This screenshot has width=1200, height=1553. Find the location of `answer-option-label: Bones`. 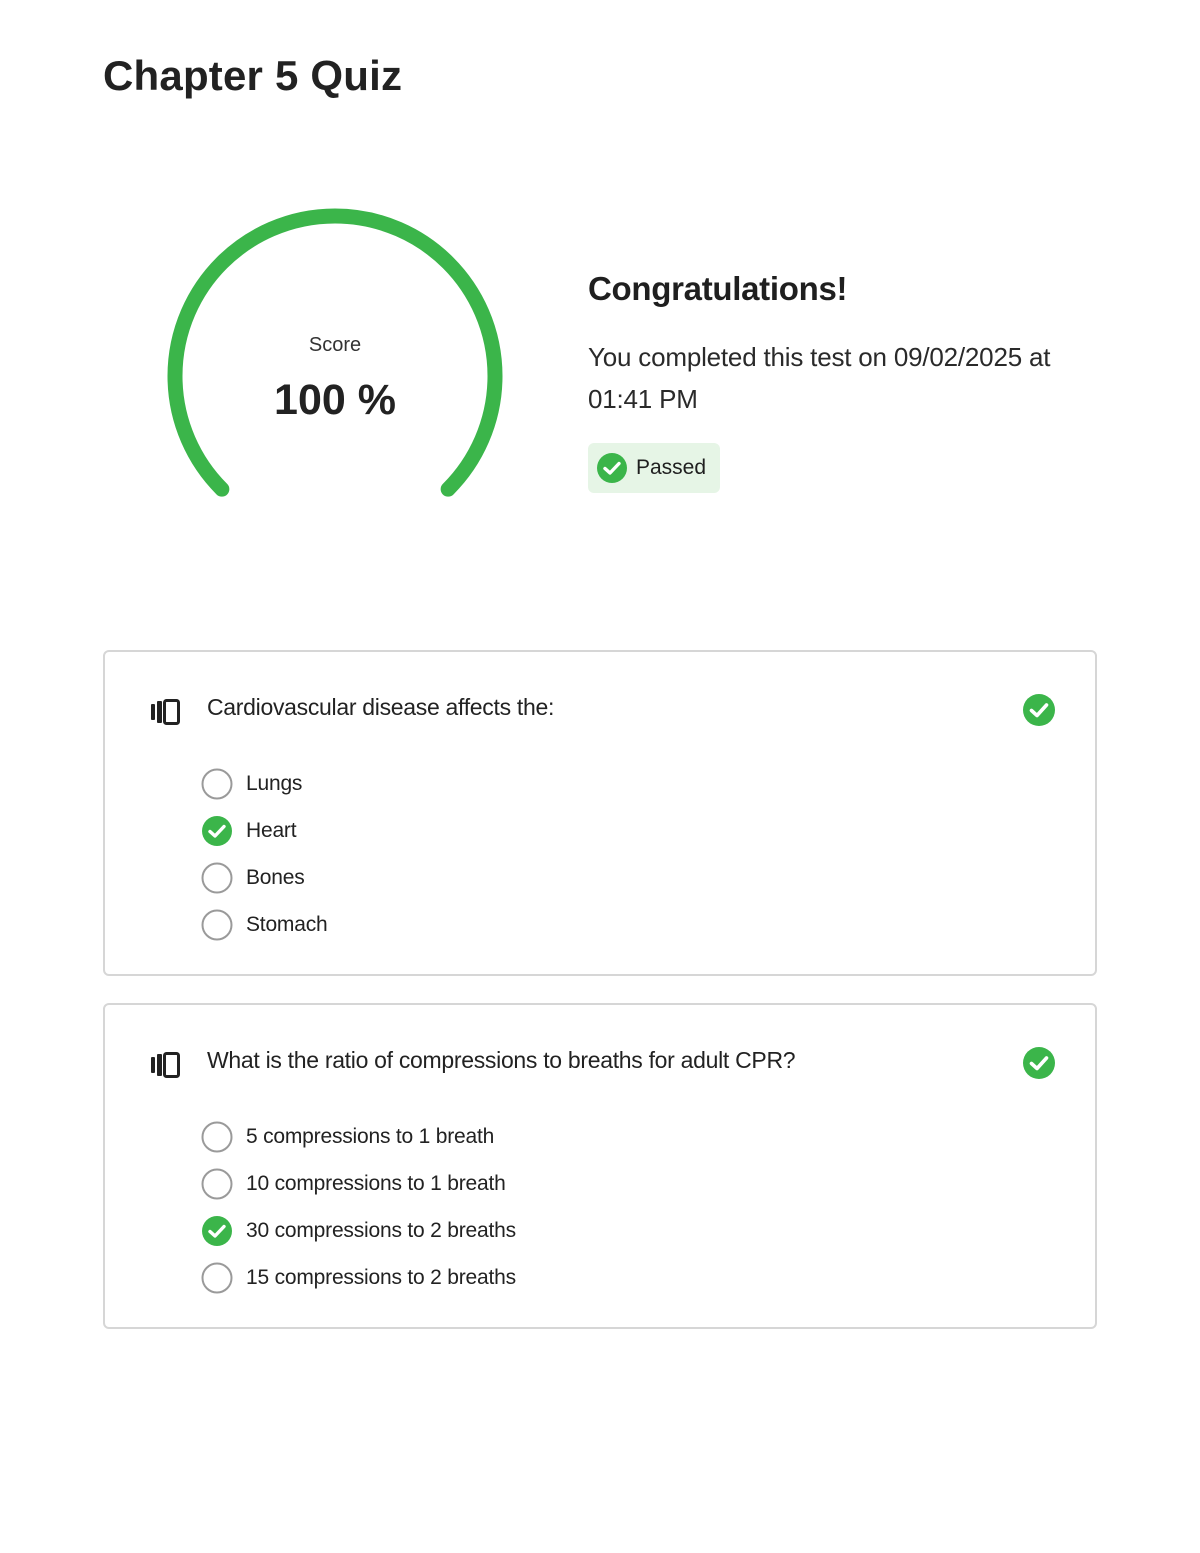

answer-option-label: Bones is located at coordinates (275, 877).